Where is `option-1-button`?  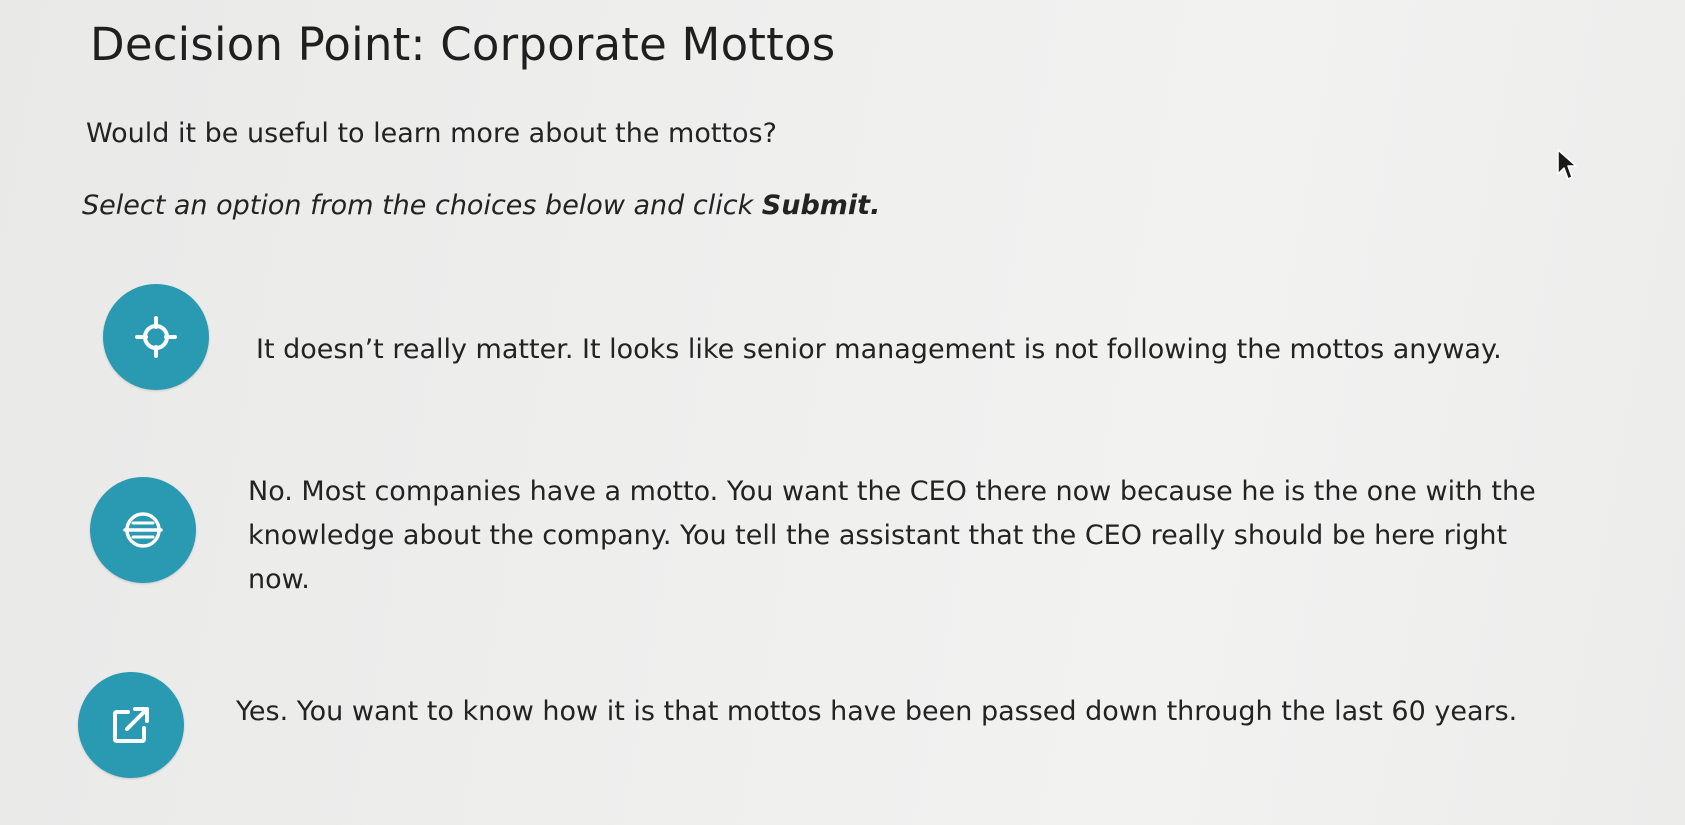
option-1-button is located at coordinates (156, 337).